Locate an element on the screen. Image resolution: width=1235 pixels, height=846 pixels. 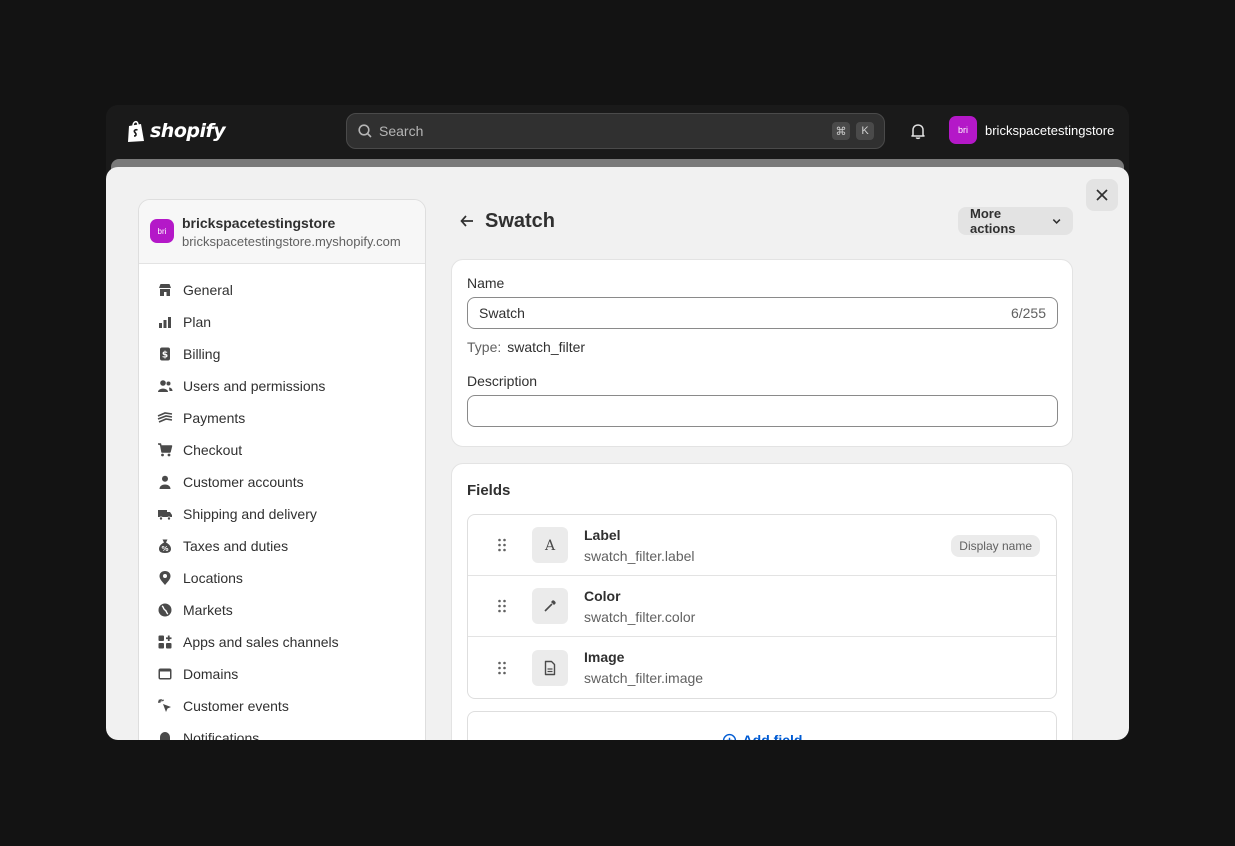
sidebar-item-checkout: Checkout is located at coordinates (282, 450).